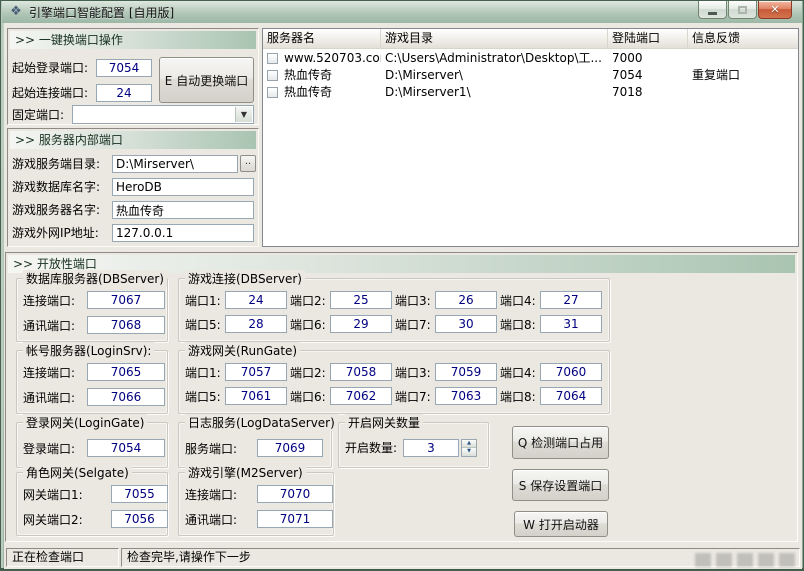 This screenshot has width=804, height=571. Describe the element at coordinates (530, 91) in the screenshot. I see `table-row: 热血传奇 D:\Mirserver1\ 7018` at that location.